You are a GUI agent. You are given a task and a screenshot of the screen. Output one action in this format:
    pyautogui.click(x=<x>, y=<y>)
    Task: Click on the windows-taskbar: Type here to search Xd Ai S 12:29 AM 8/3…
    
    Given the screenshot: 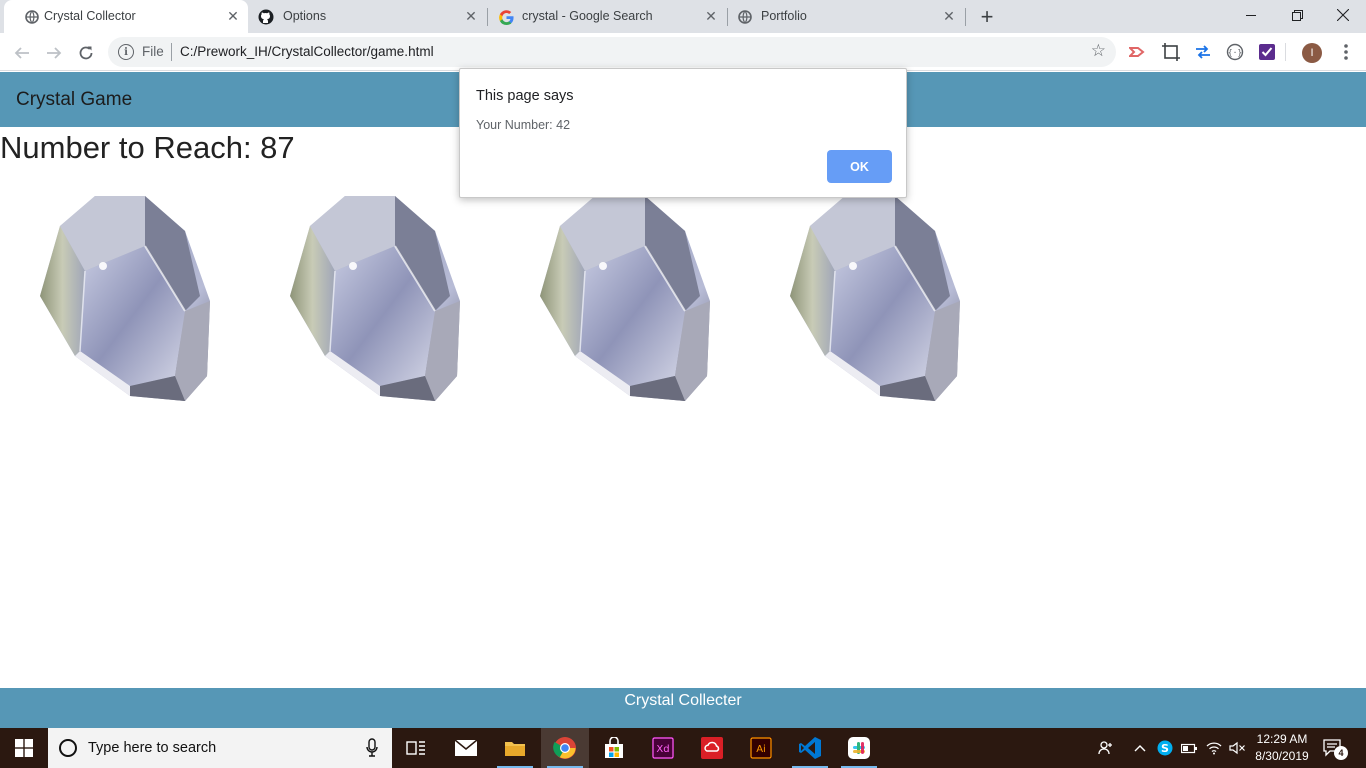 What is the action you would take?
    pyautogui.click(x=683, y=748)
    